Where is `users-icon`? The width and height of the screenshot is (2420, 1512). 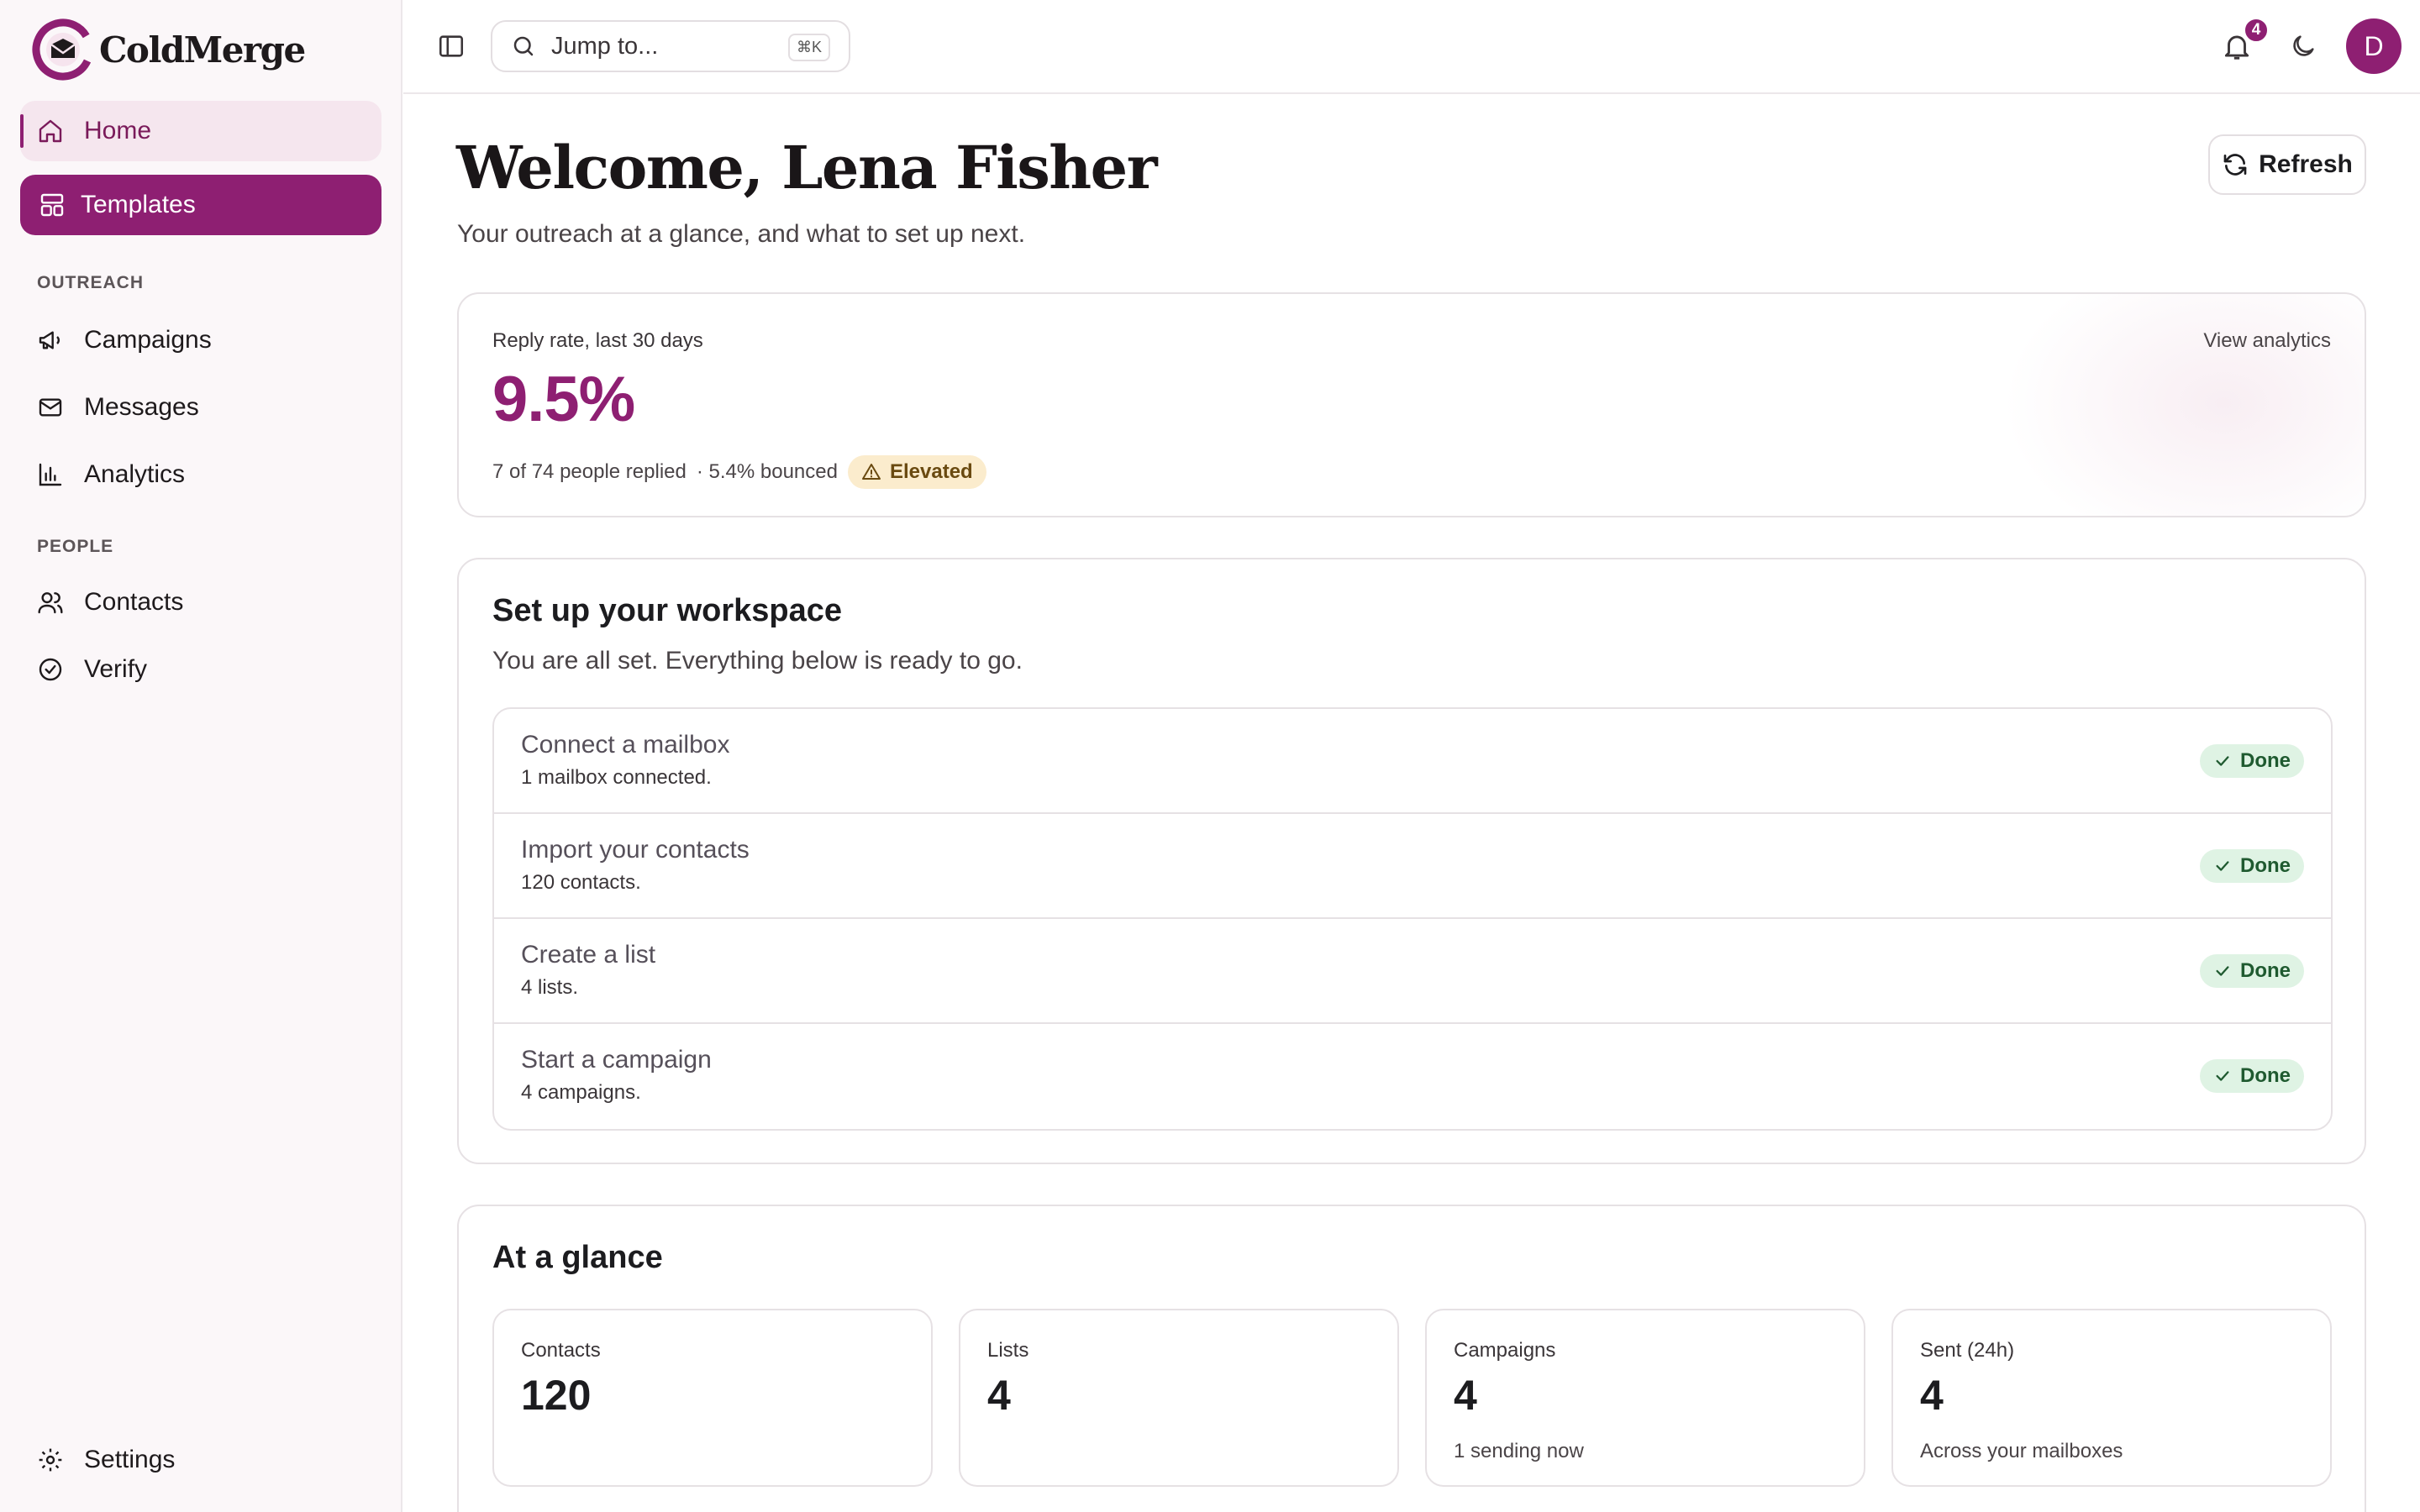
users-icon is located at coordinates (51, 603).